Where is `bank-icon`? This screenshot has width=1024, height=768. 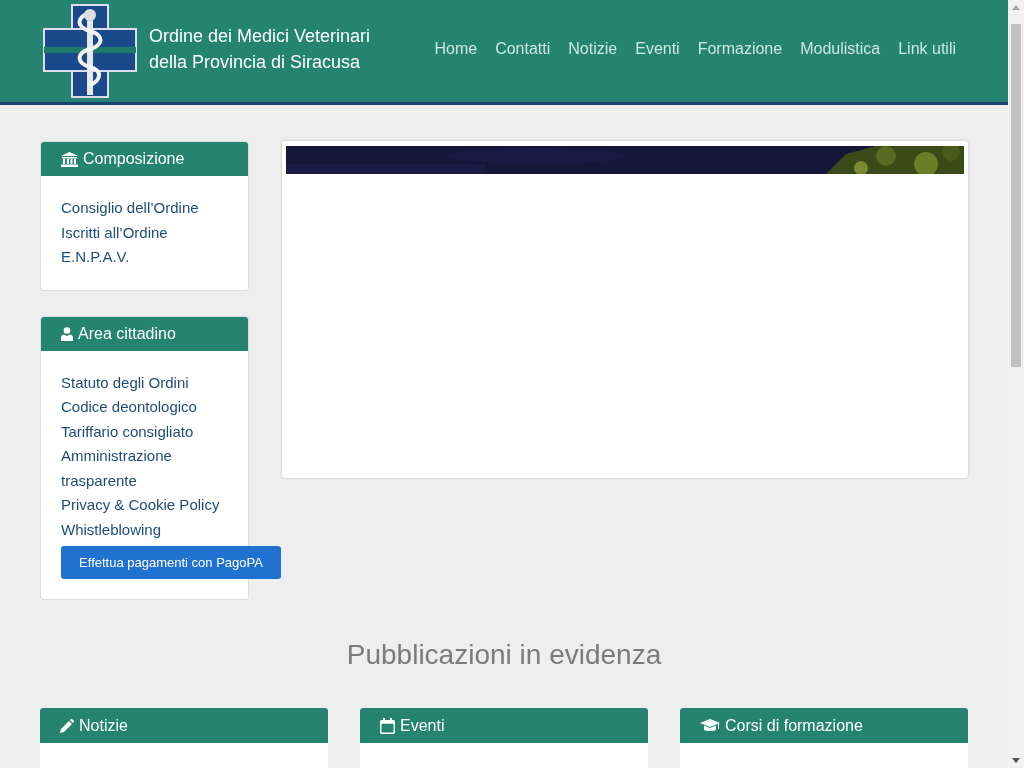
bank-icon is located at coordinates (69, 159).